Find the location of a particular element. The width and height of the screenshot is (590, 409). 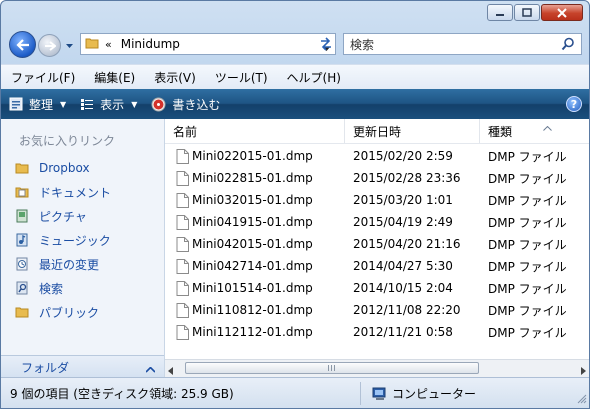

column-modified-header: 更新日時 is located at coordinates (412, 131).